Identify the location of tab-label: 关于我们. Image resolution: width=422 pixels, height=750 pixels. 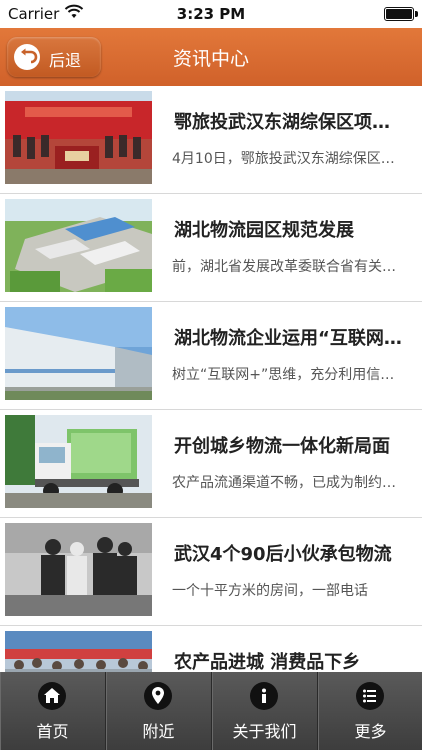
(264, 731).